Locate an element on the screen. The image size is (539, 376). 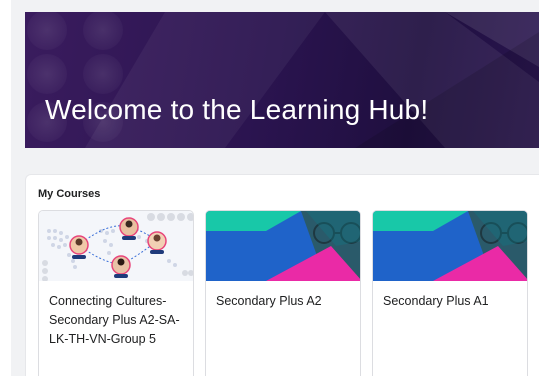
course-card-secondary-plus-a2: Secondary Plus A2 is located at coordinates (283, 293).